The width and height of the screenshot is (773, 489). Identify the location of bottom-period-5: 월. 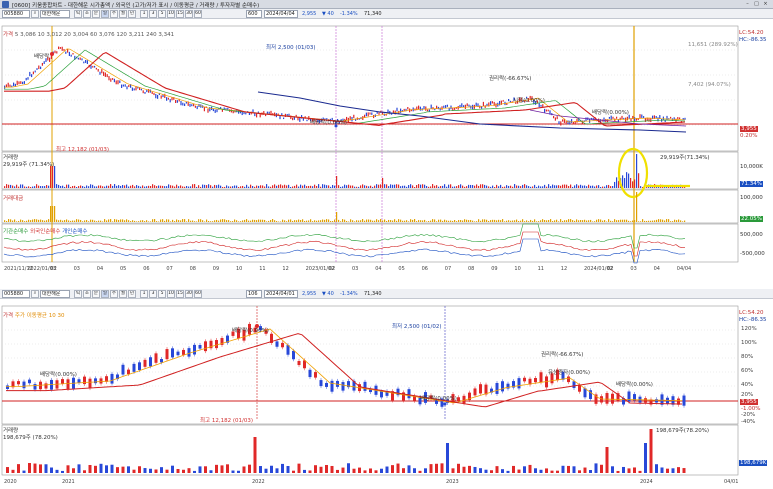
(123, 294).